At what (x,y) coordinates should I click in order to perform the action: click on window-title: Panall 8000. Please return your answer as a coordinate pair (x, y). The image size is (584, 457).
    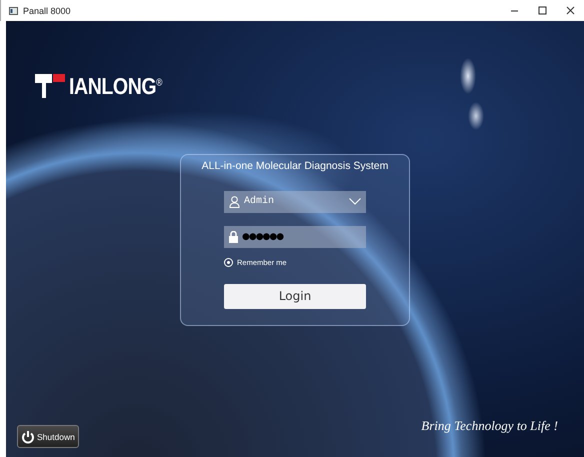
    Looking at the image, I should click on (47, 11).